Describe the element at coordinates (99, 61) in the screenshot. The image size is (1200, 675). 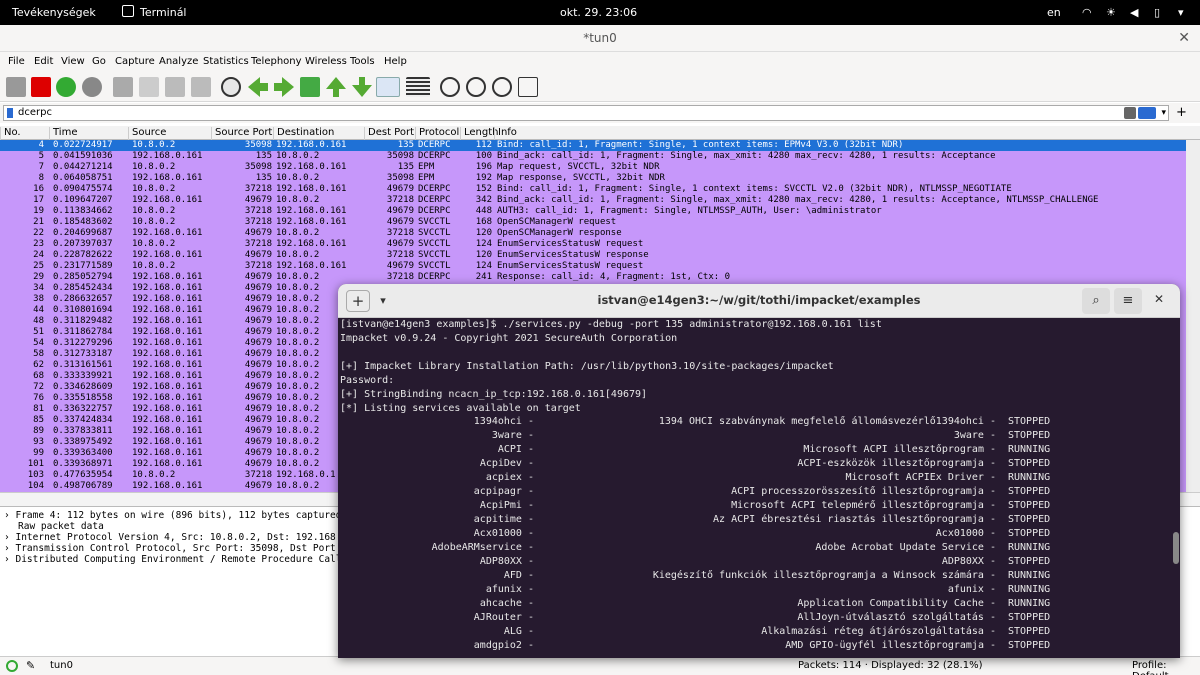
I see `menu-go: Go` at that location.